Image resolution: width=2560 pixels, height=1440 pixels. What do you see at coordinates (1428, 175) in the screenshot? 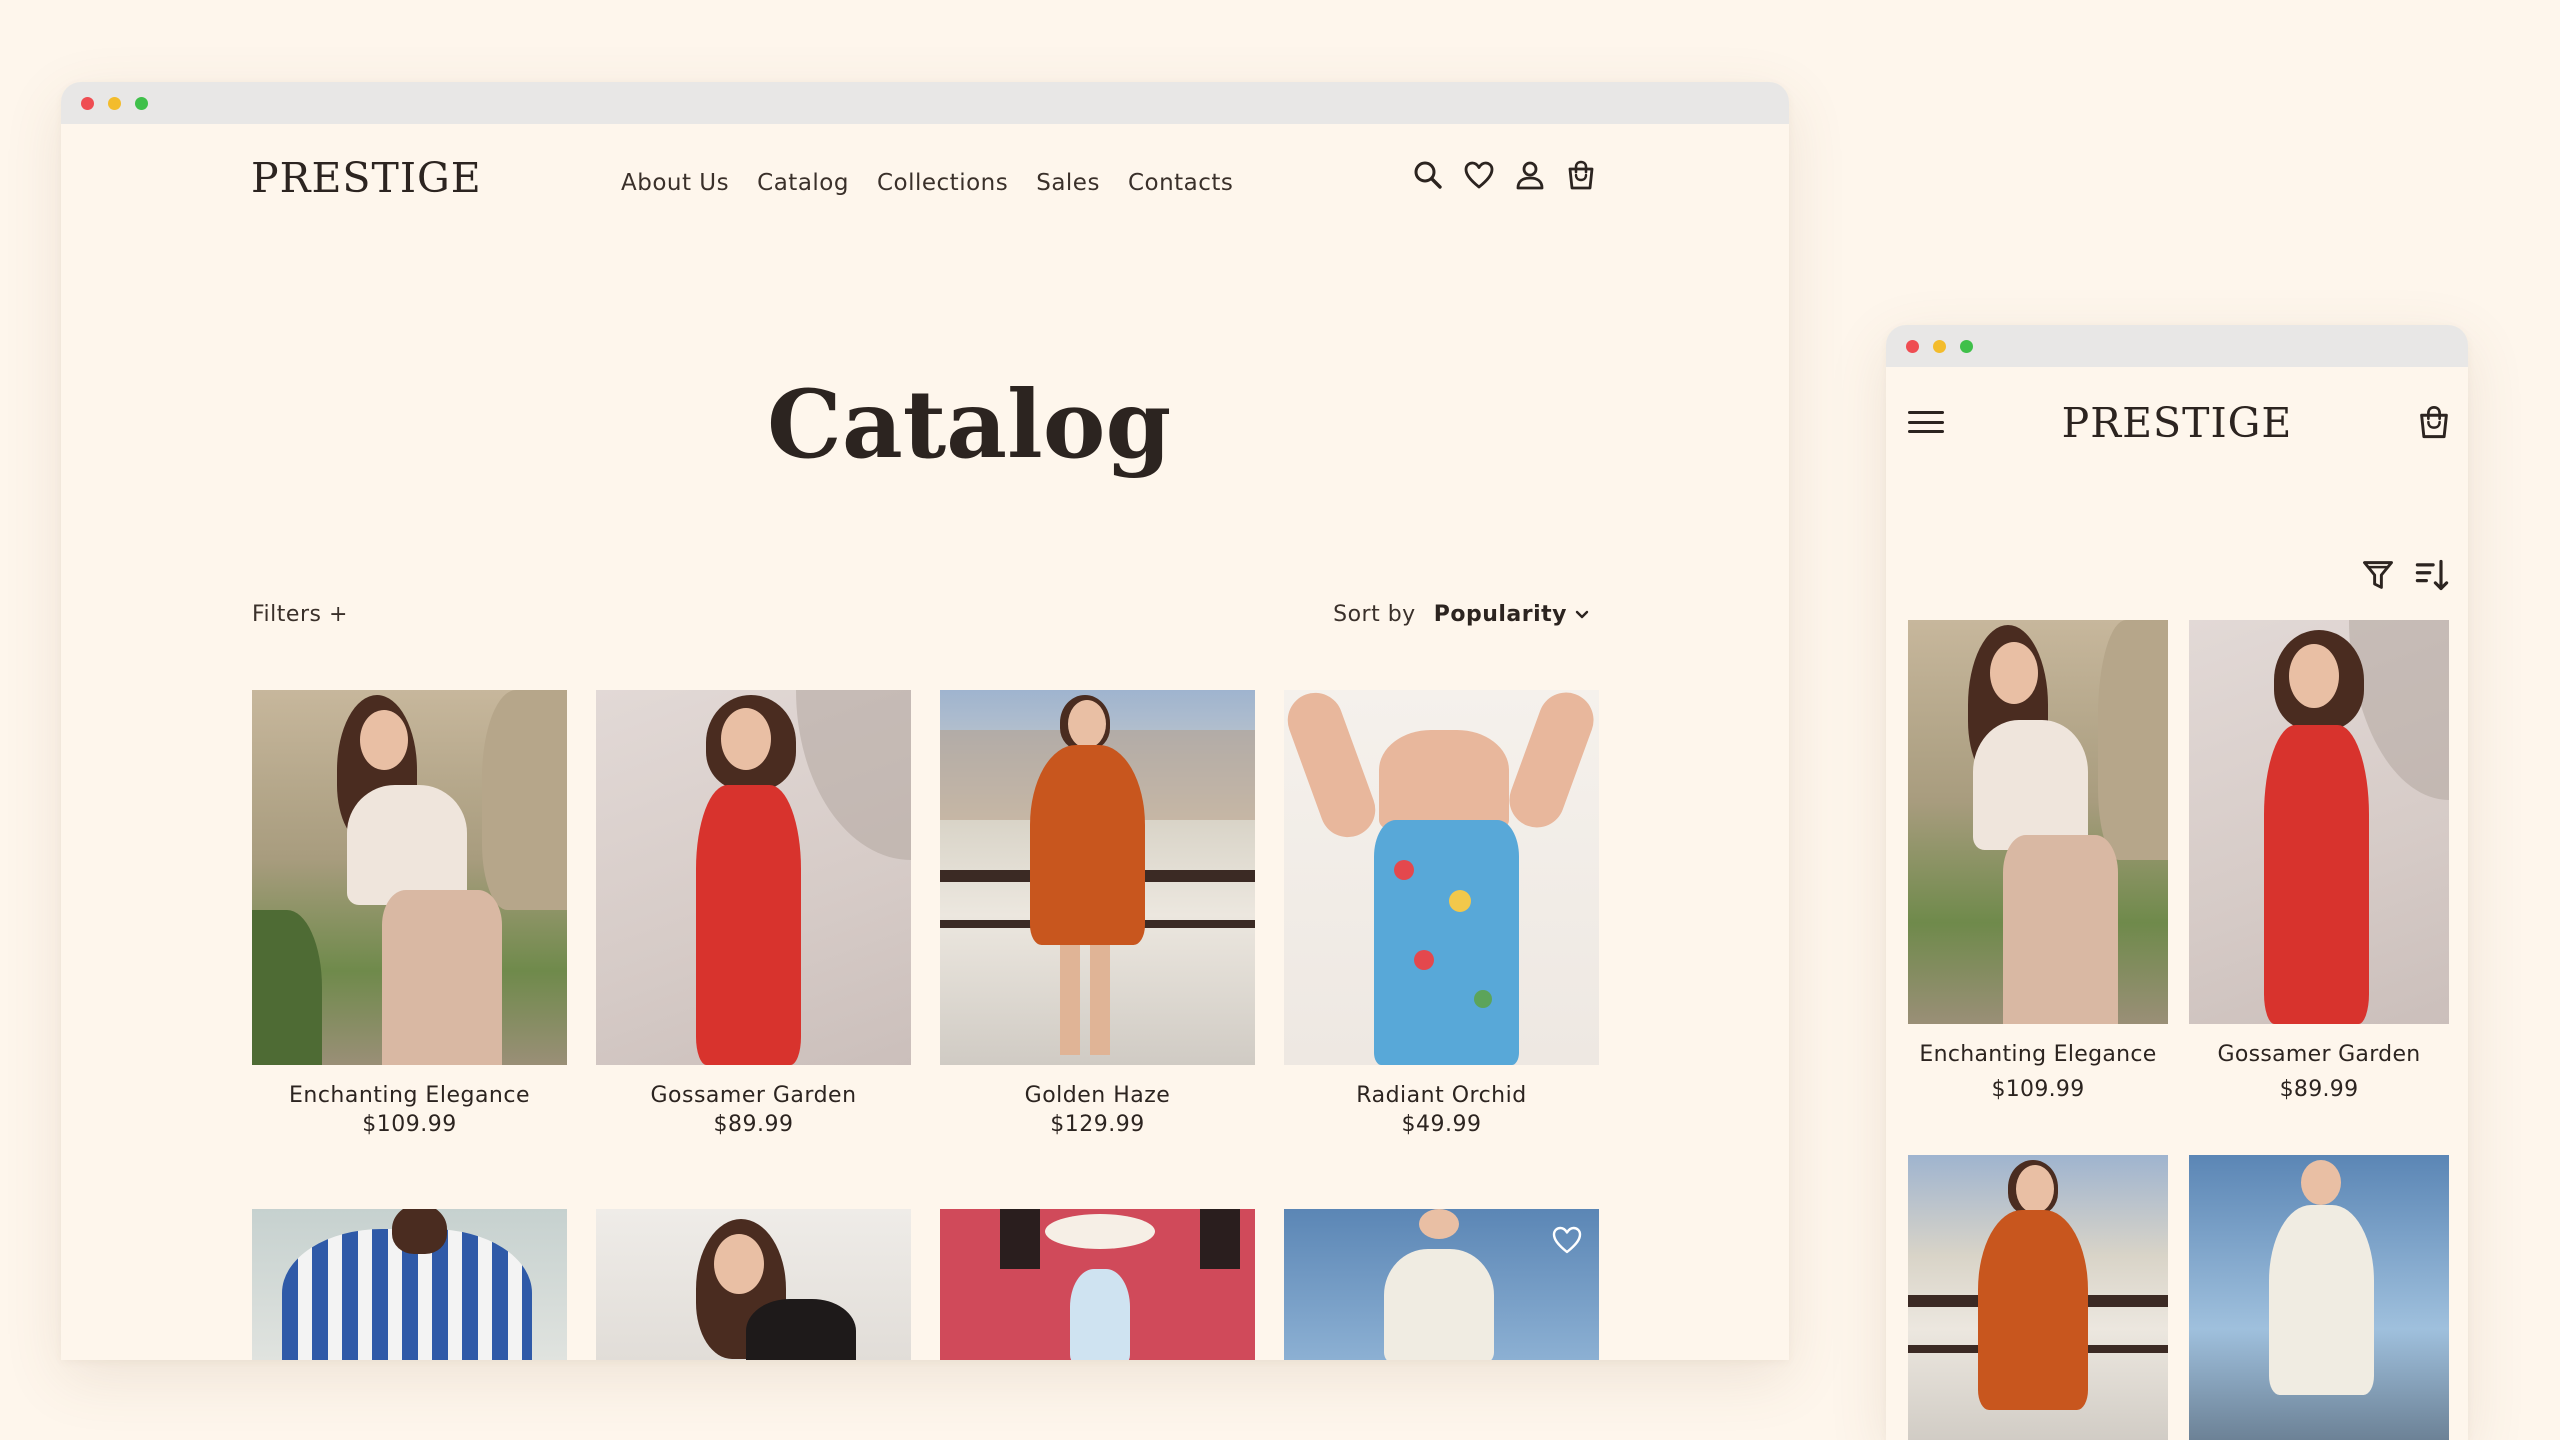
I see `search-icon` at bounding box center [1428, 175].